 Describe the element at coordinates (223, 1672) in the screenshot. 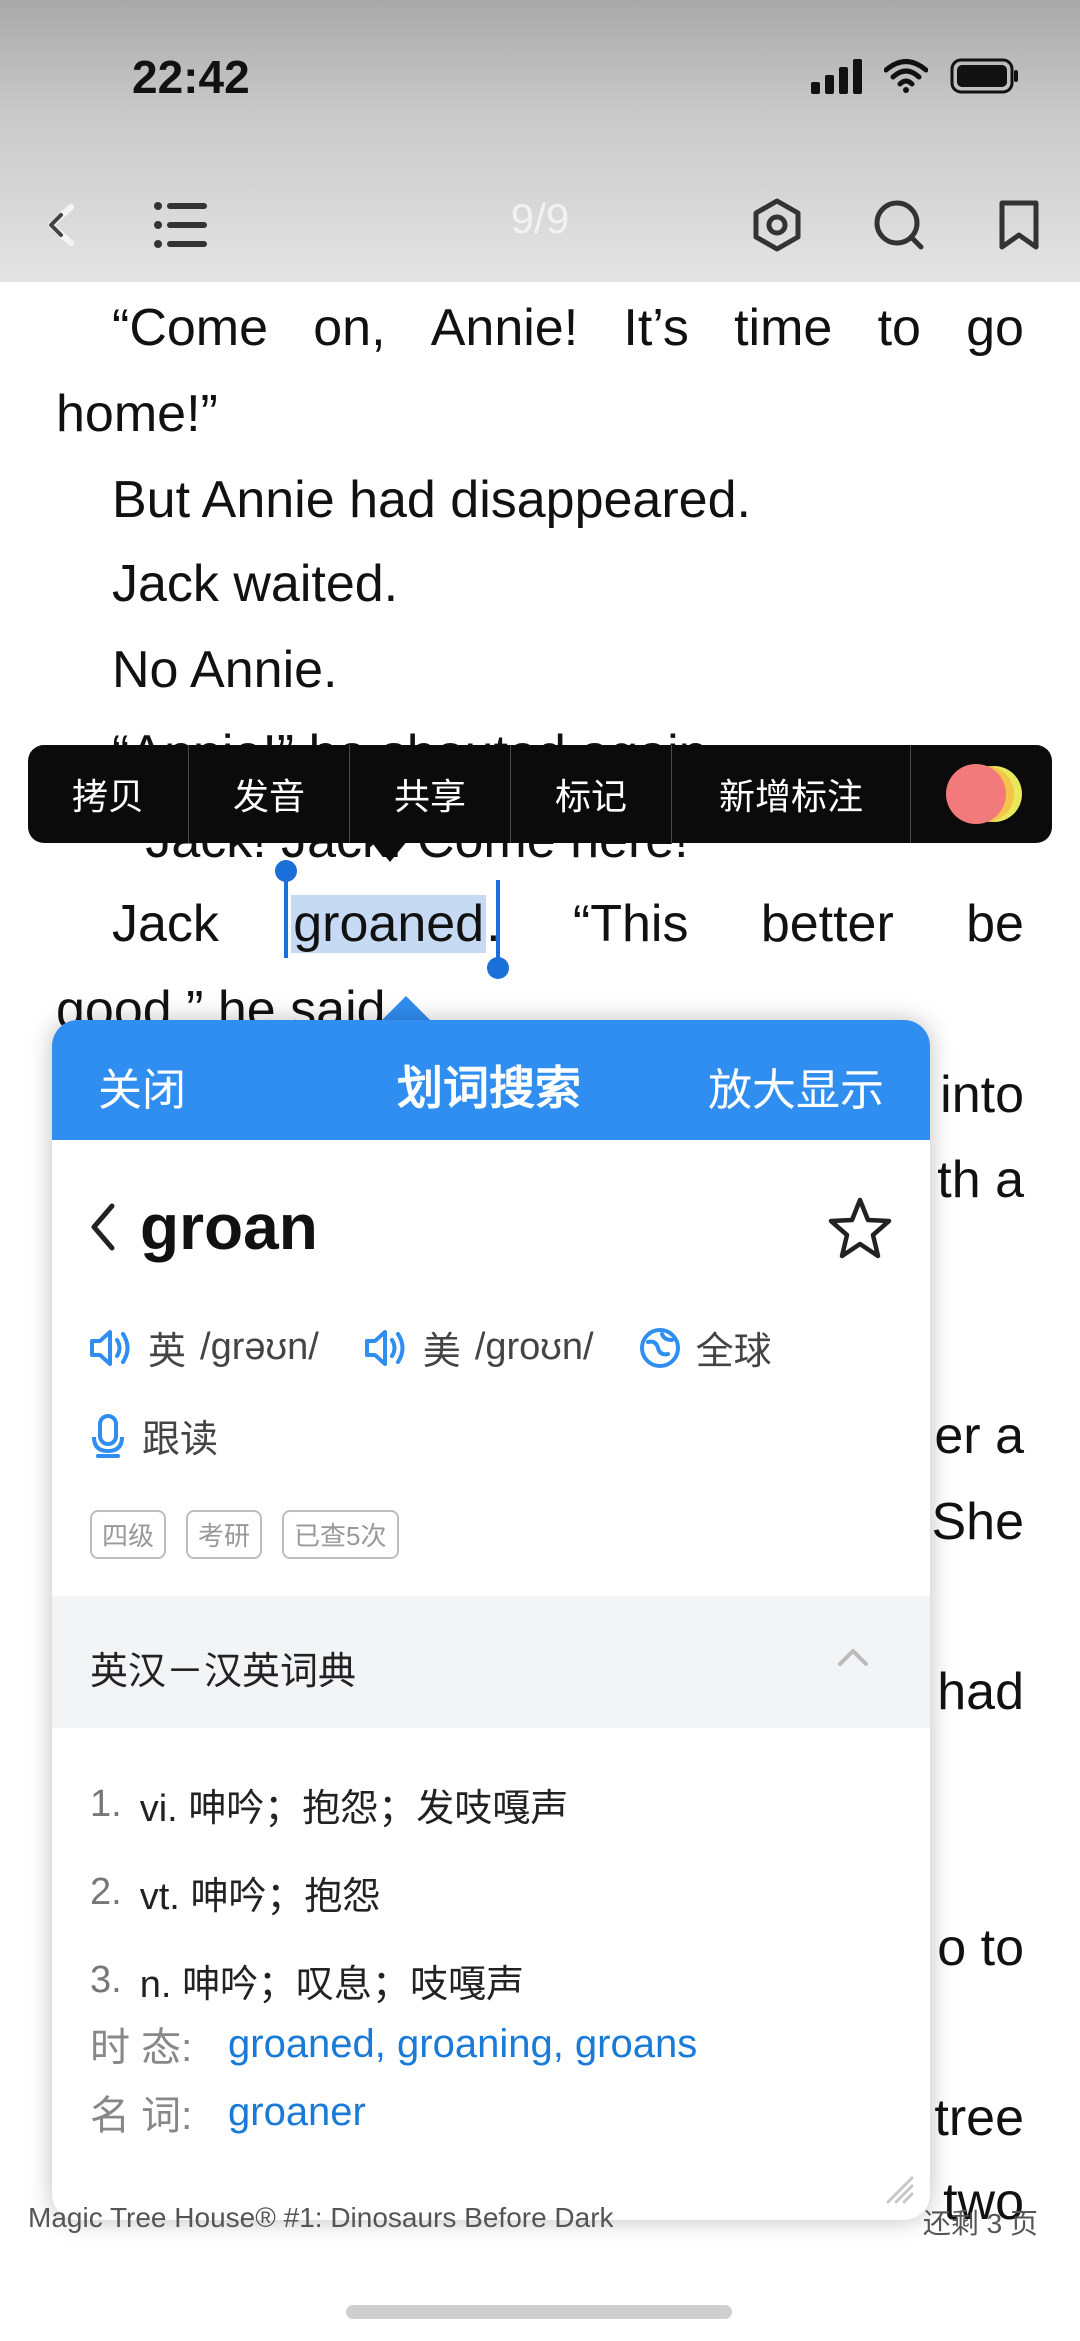

I see `dictionary-name: 英汉－汉英词典` at that location.